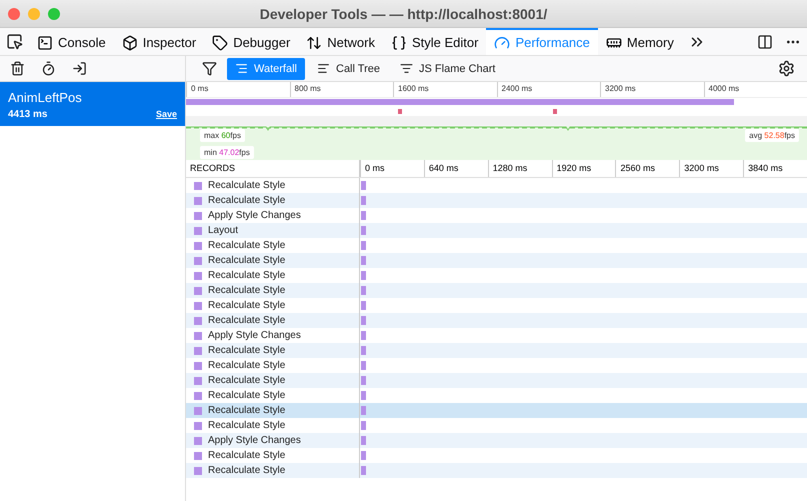  I want to click on trash-icon, so click(17, 68).